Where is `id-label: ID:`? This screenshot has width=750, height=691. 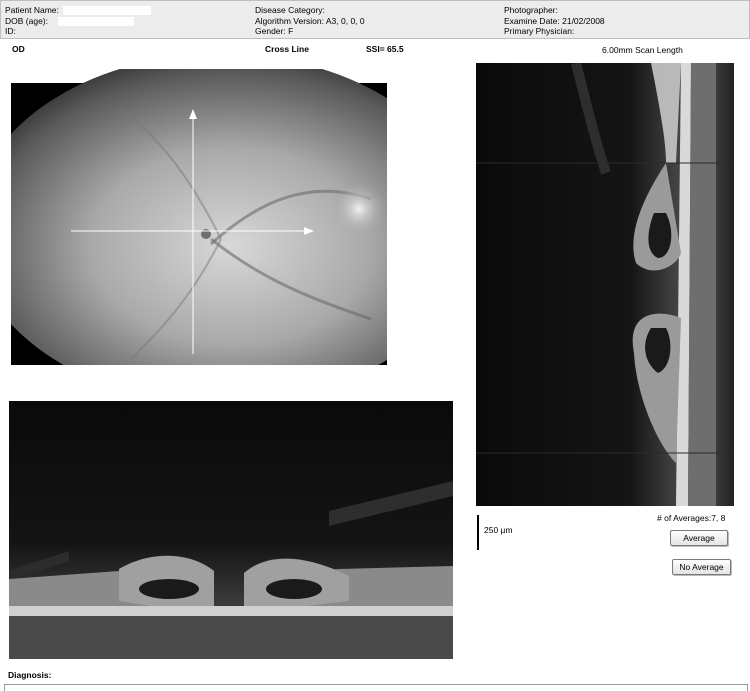 id-label: ID: is located at coordinates (10, 31).